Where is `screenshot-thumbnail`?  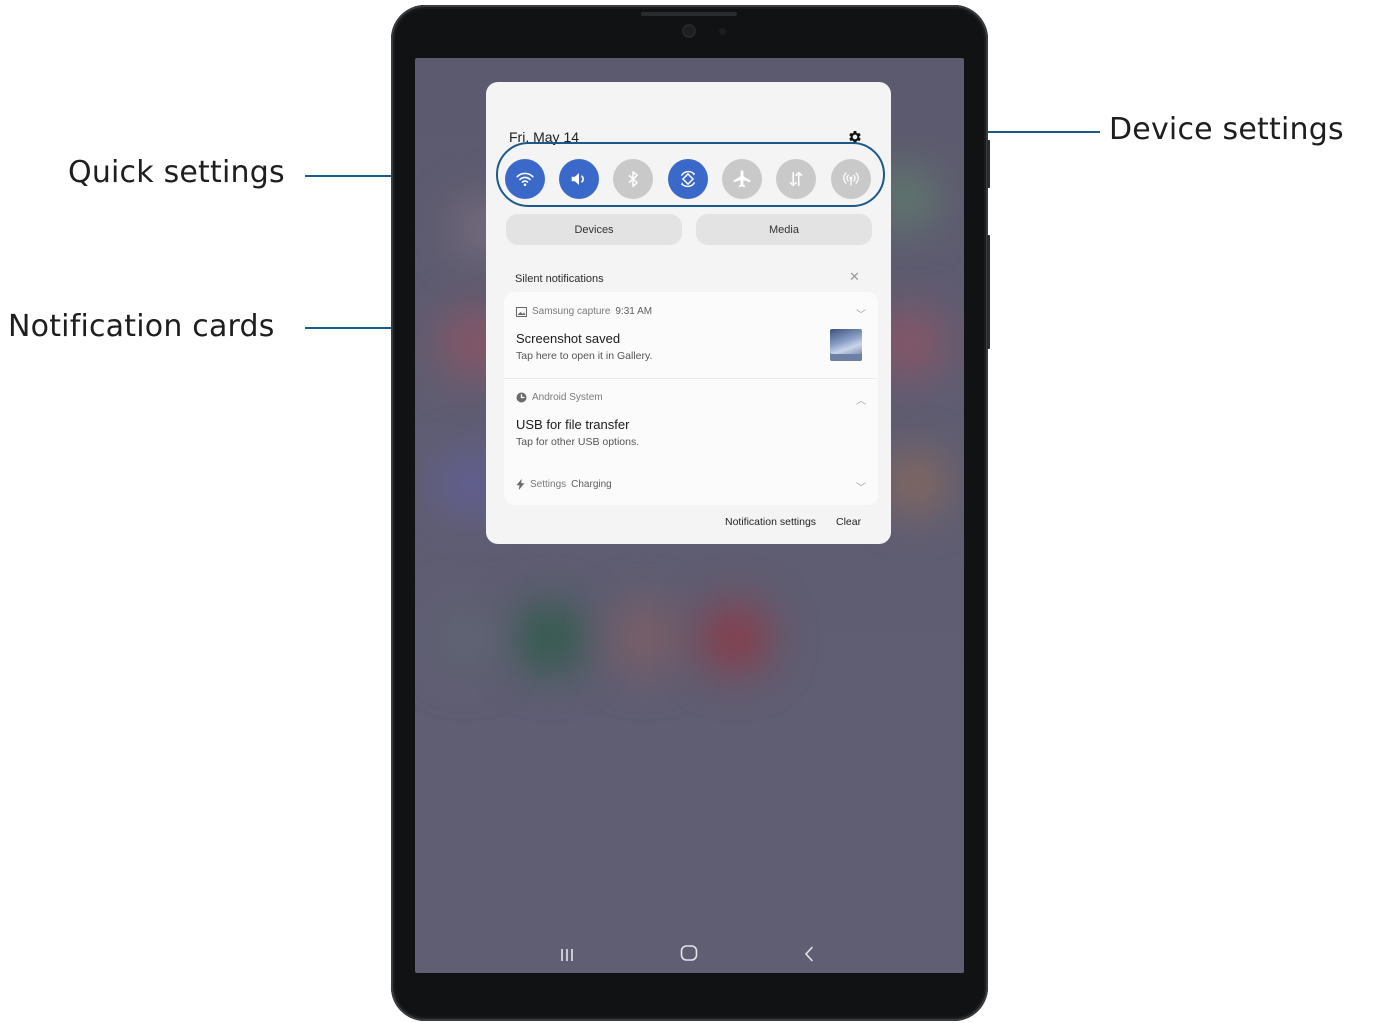 screenshot-thumbnail is located at coordinates (846, 345).